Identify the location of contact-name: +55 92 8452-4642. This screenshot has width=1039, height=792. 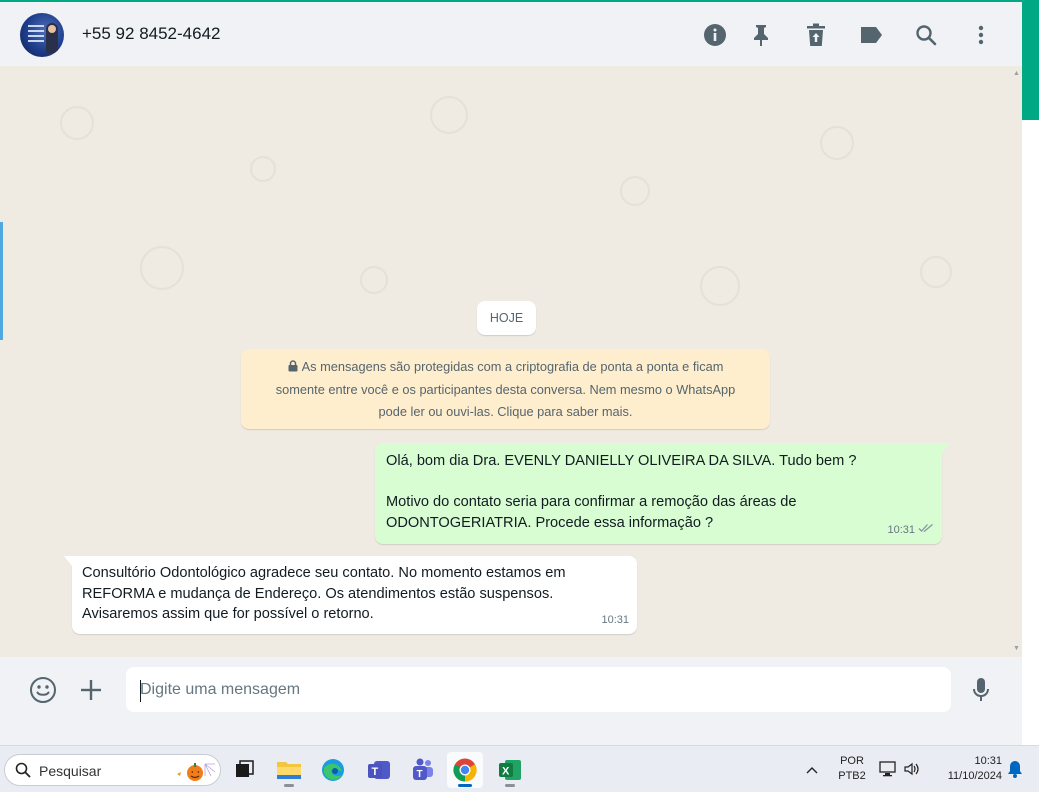
(151, 34).